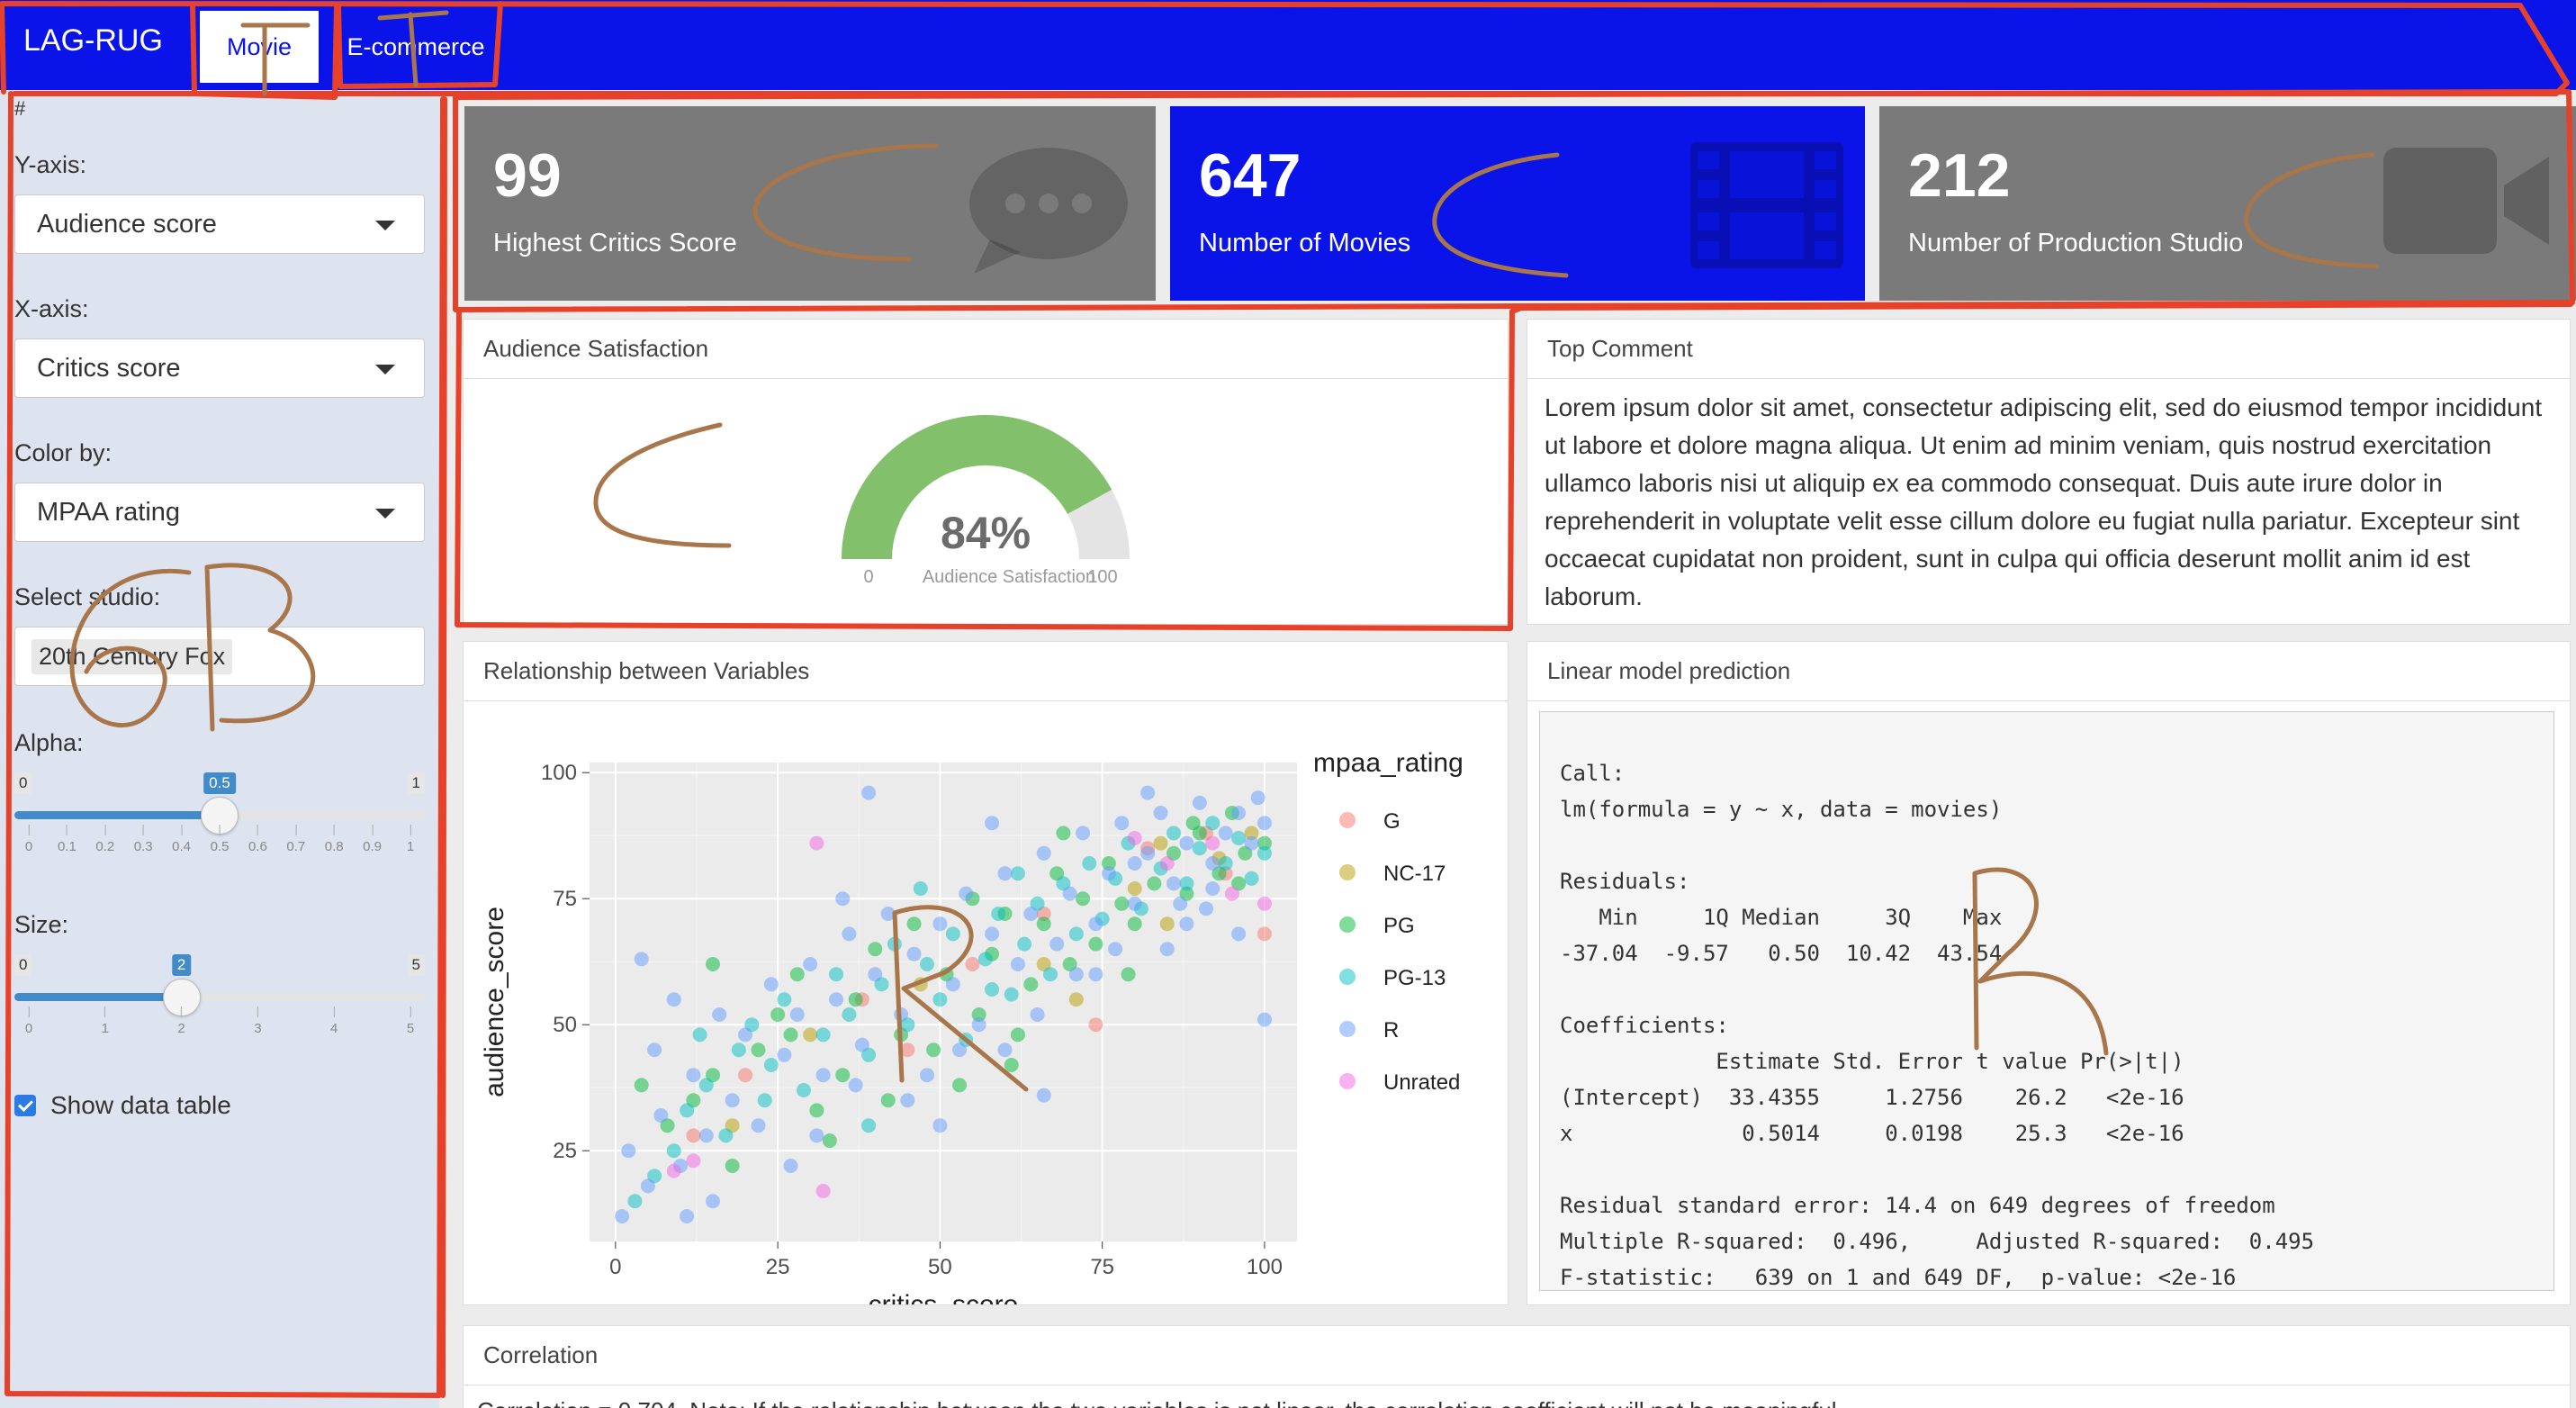  I want to click on show-table-row: Show data table, so click(122, 1105).